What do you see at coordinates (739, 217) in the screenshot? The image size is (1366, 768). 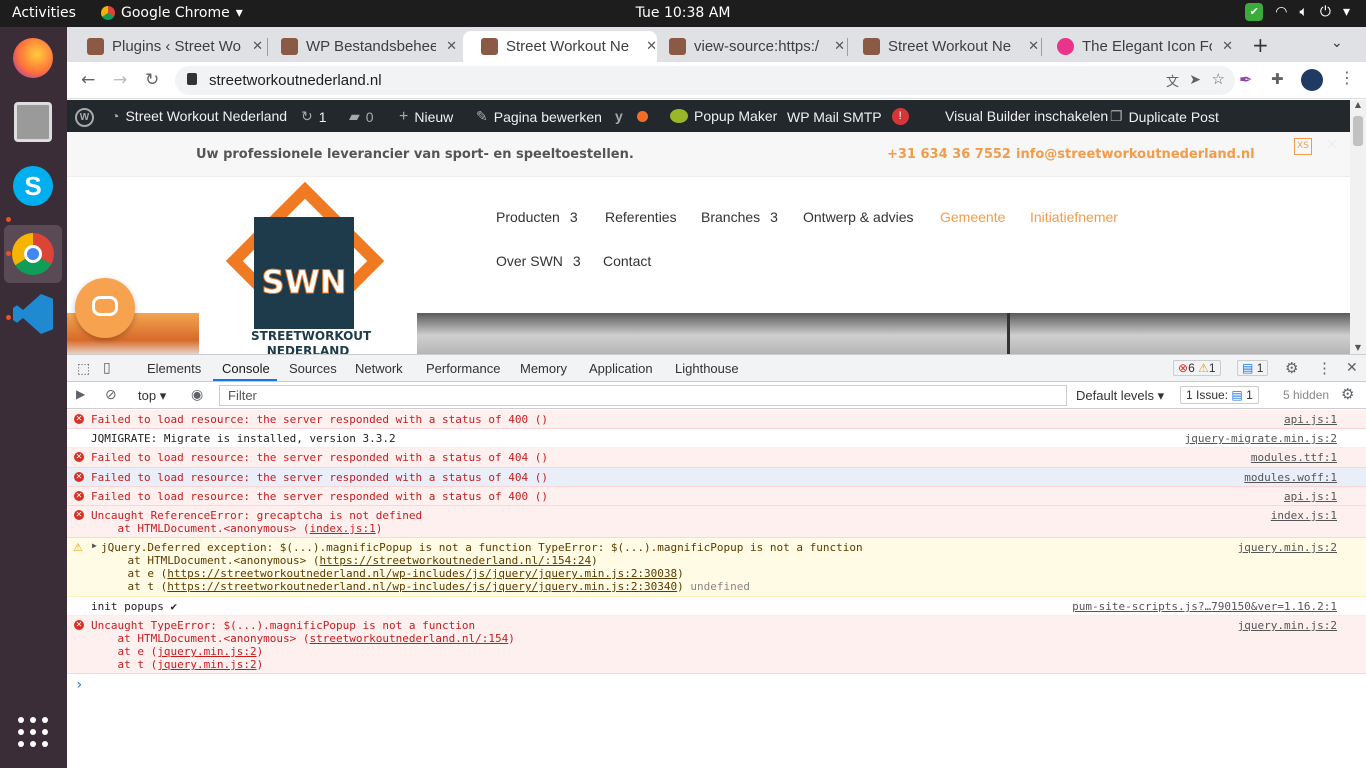 I see `nav-branches: Branches 3` at bounding box center [739, 217].